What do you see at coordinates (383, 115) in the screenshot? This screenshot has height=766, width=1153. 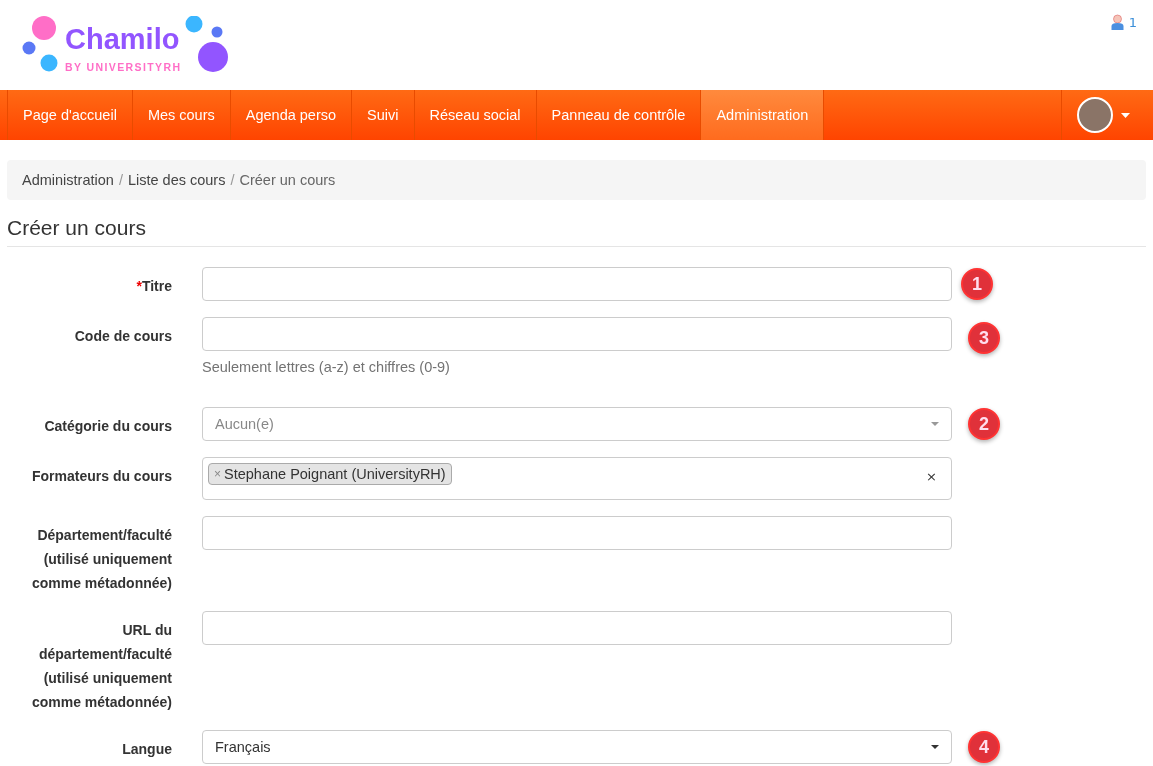 I see `nav-tab: Suivi` at bounding box center [383, 115].